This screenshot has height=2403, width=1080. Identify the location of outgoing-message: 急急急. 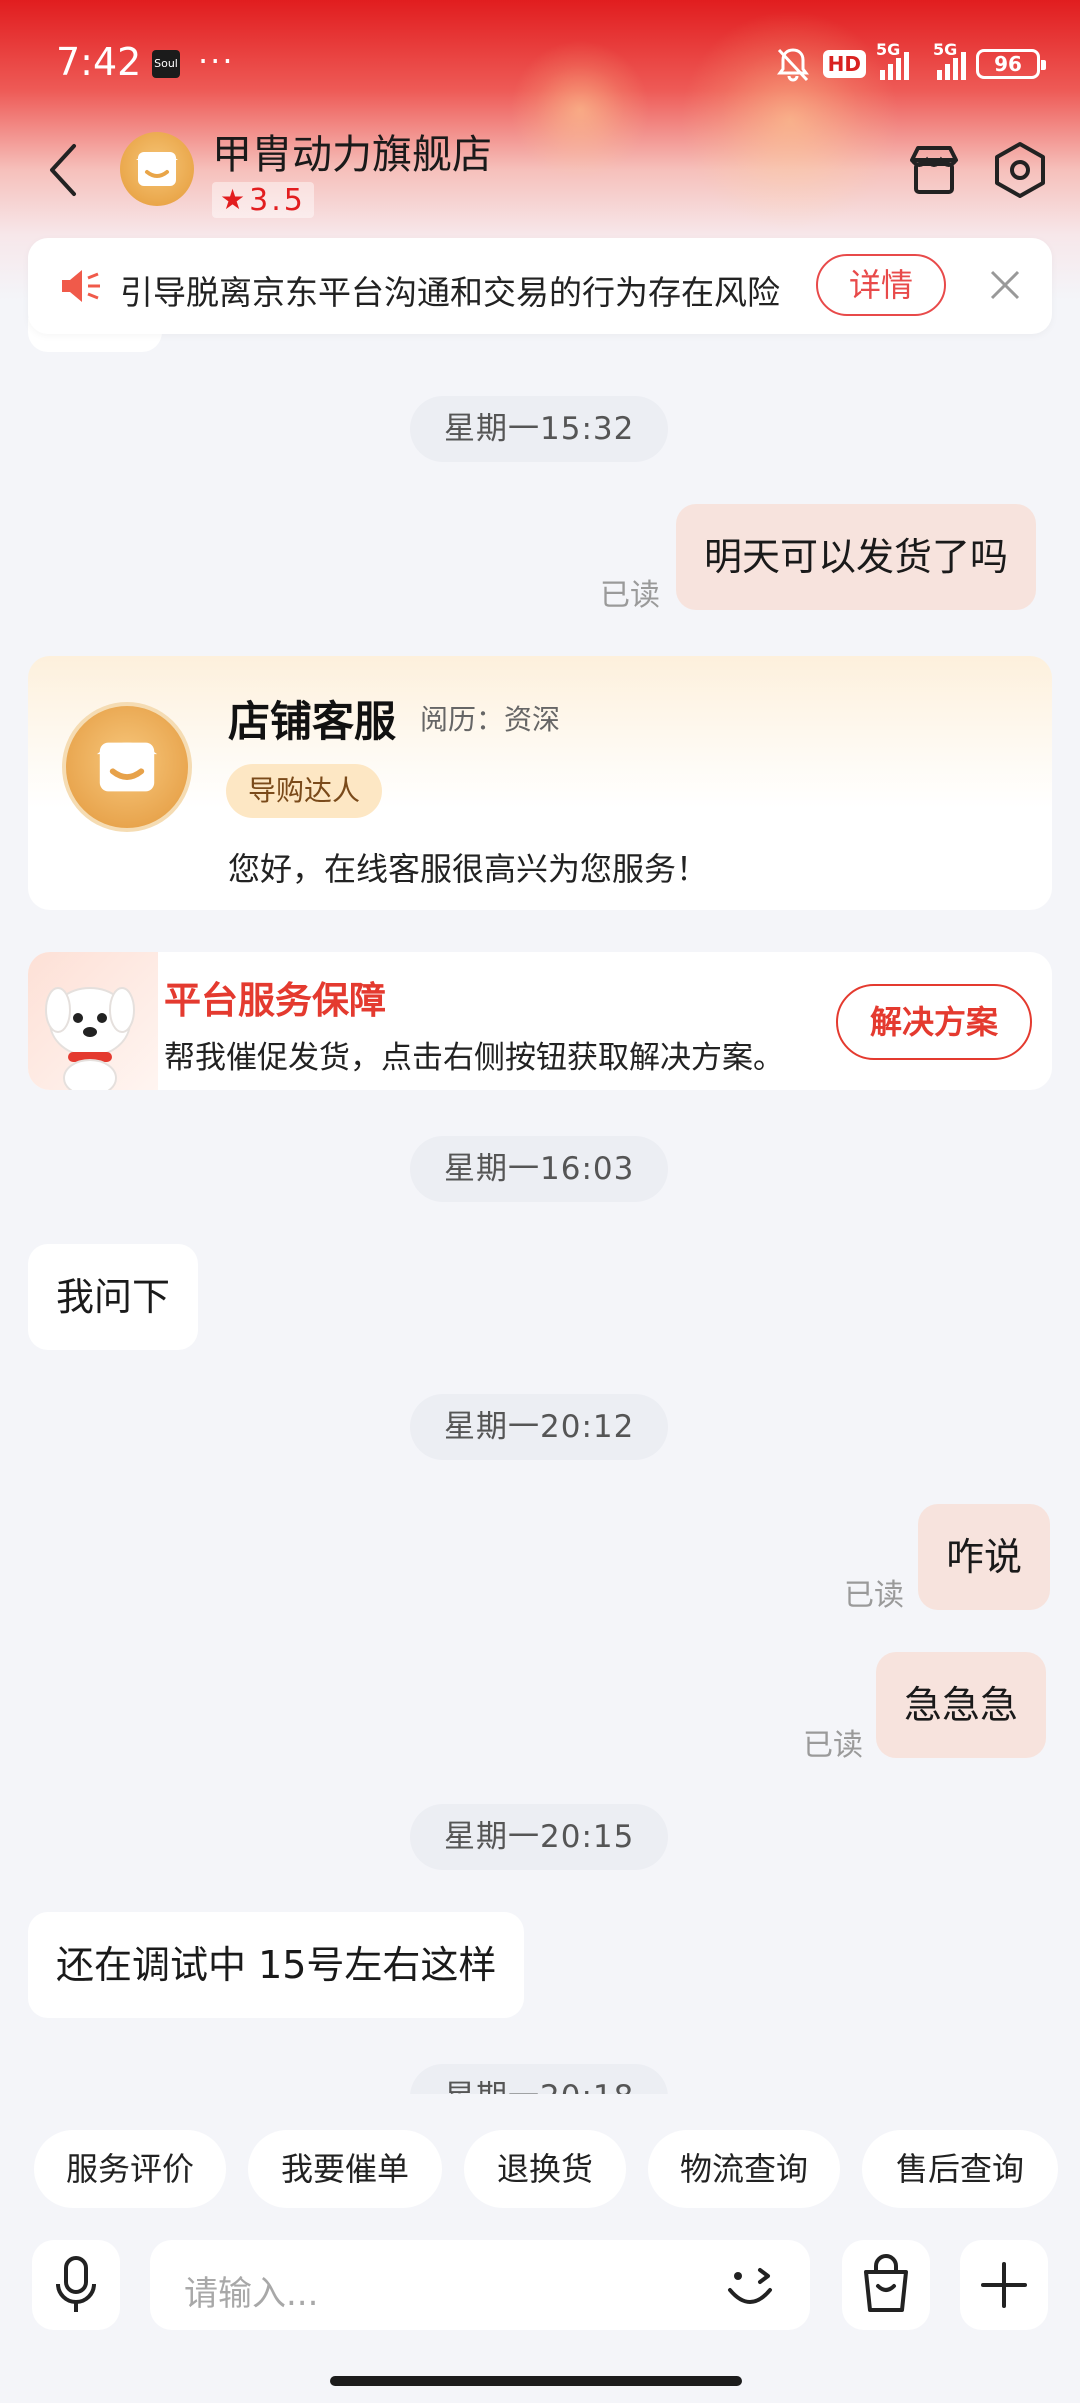
(961, 1705).